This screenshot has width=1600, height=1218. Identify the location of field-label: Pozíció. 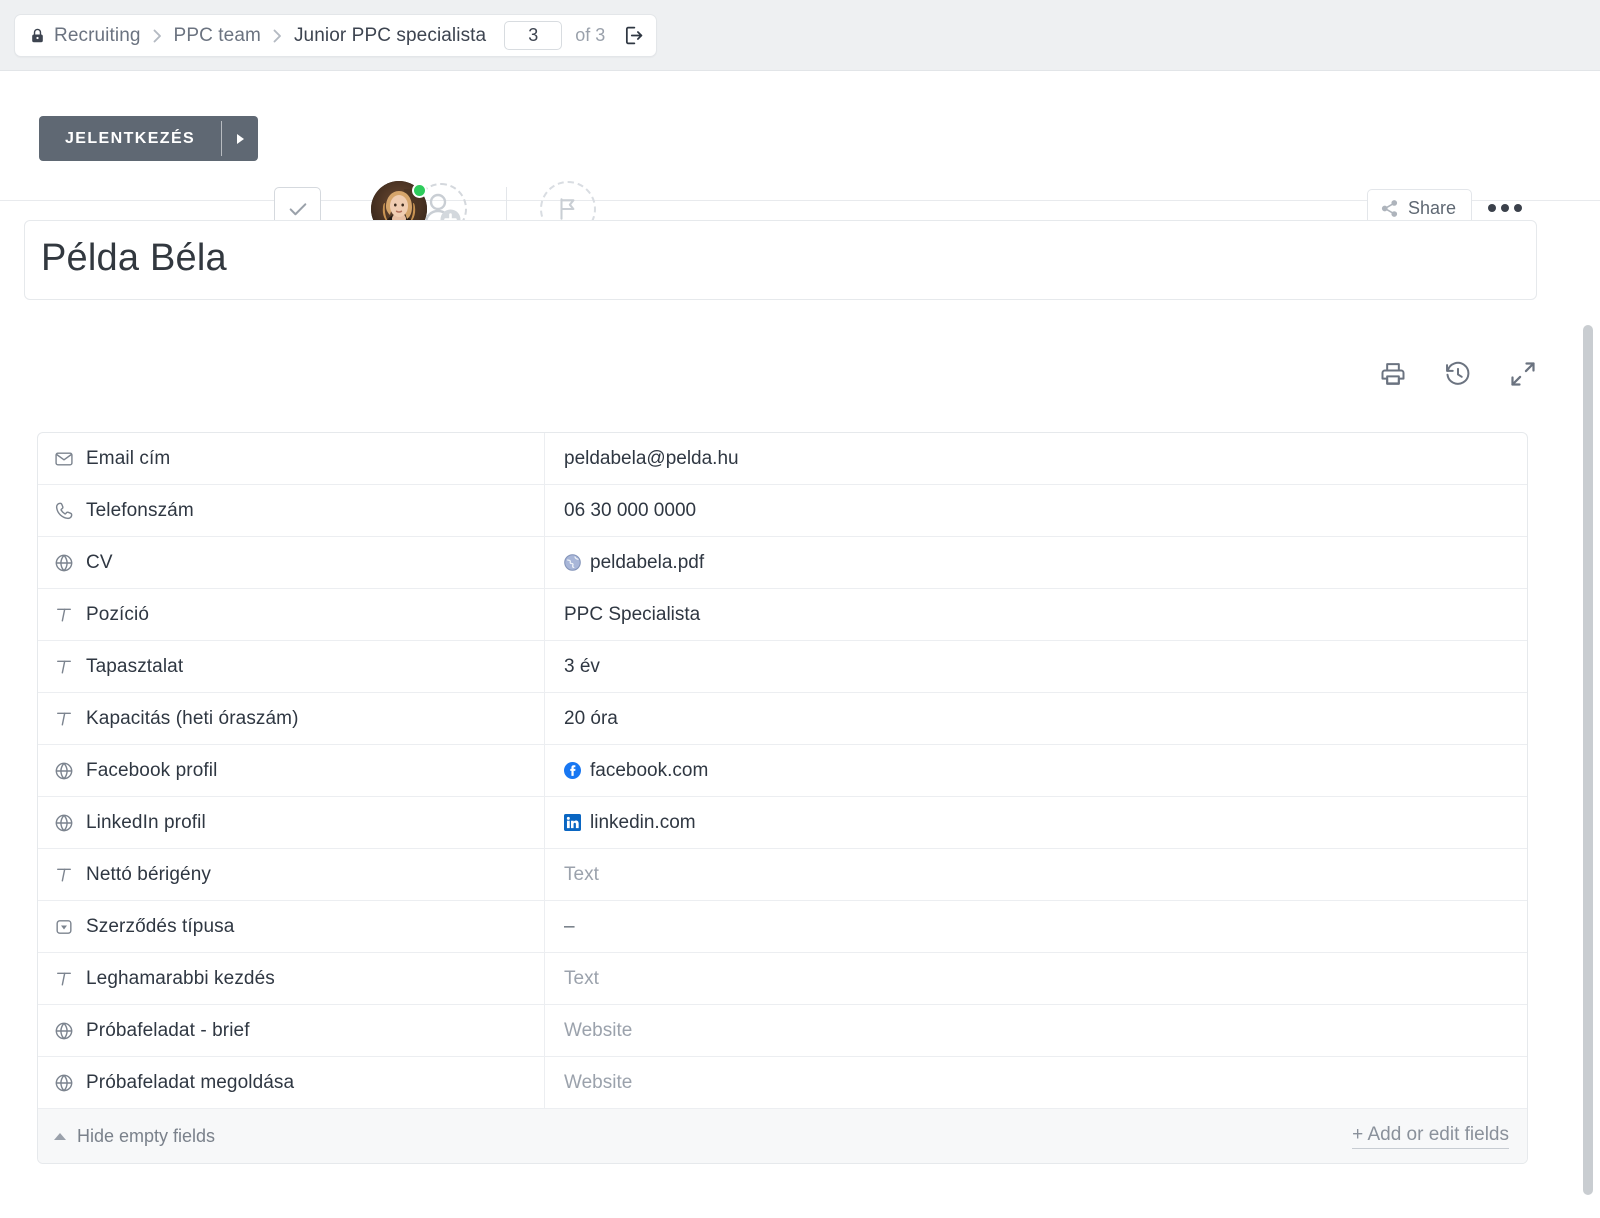
(118, 614).